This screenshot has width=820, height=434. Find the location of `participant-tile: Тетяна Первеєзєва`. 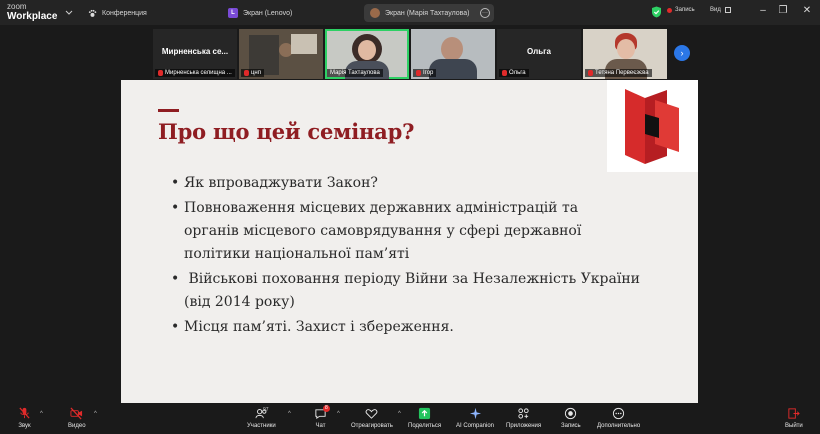

participant-tile: Тетяна Первеєзєва is located at coordinates (625, 54).